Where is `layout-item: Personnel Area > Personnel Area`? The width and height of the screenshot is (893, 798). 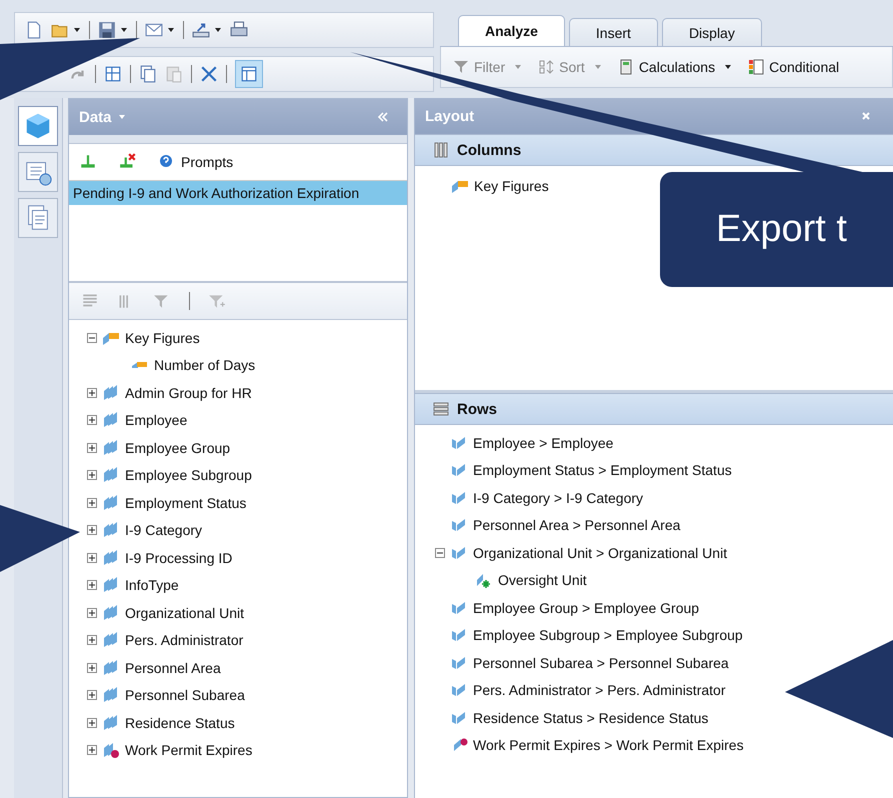
layout-item: Personnel Area > Personnel Area is located at coordinates (576, 525).